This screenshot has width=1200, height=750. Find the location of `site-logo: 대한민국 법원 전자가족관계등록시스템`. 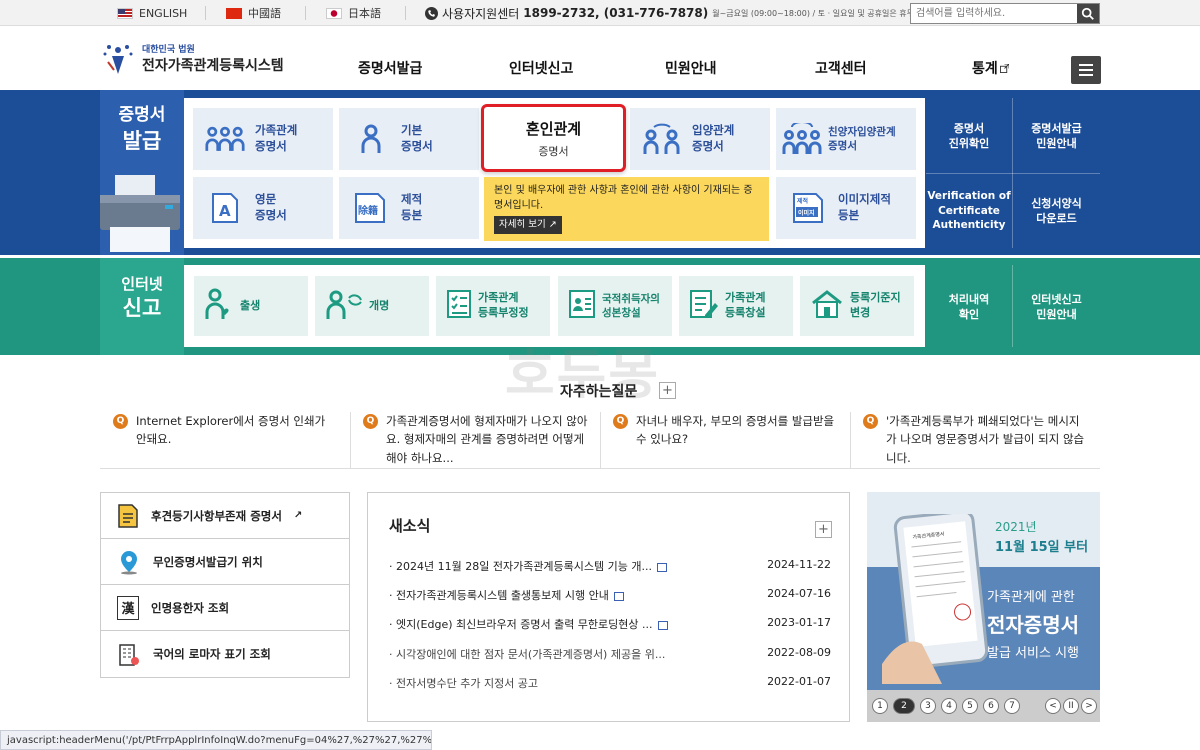

site-logo: 대한민국 법원 전자가족관계등록시스템 is located at coordinates (192, 58).